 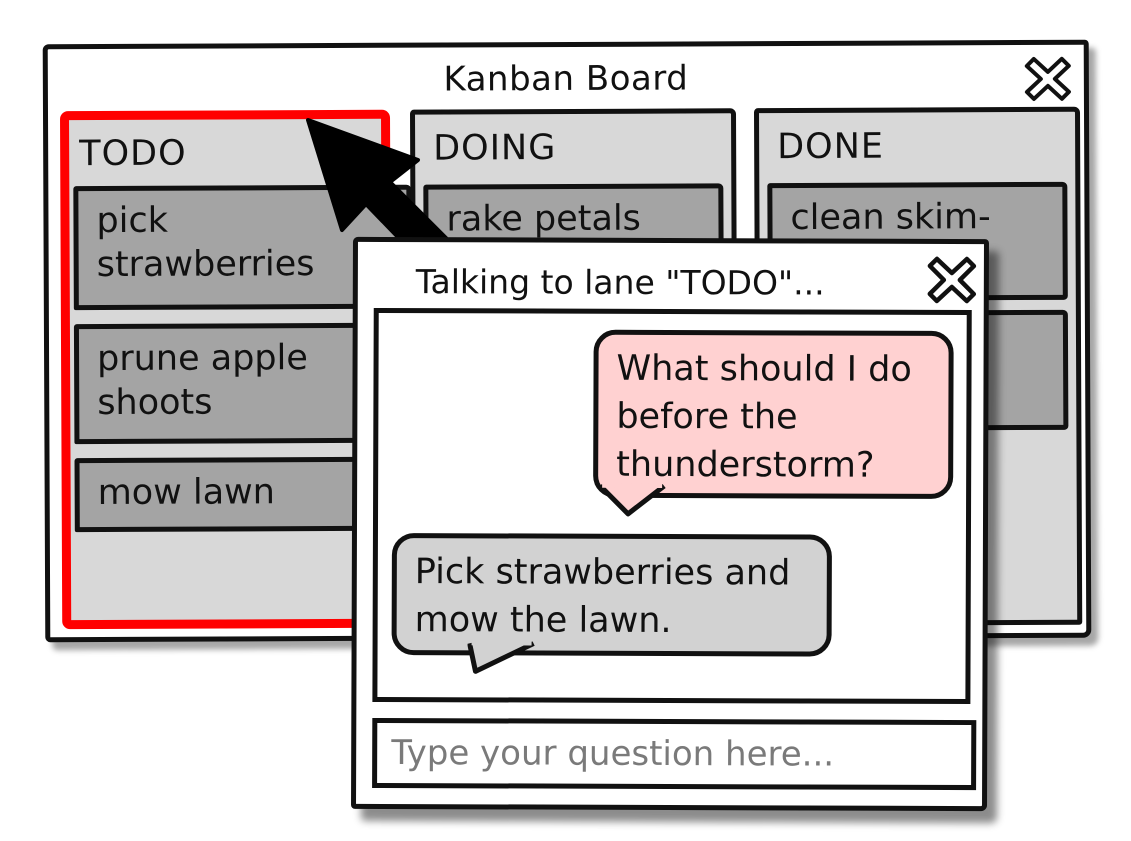 I want to click on assistant-message-bubble: Pick strawberries and mow the lawn., so click(x=611, y=595).